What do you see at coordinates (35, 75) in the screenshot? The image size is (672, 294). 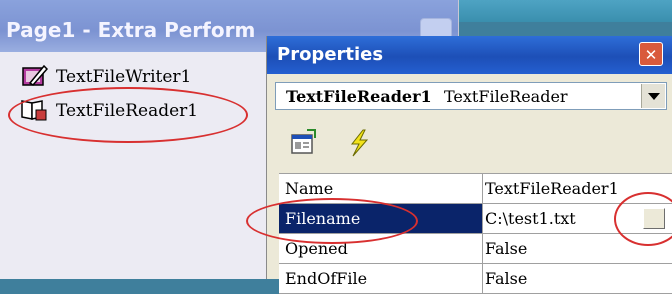 I see `writer-component-icon` at bounding box center [35, 75].